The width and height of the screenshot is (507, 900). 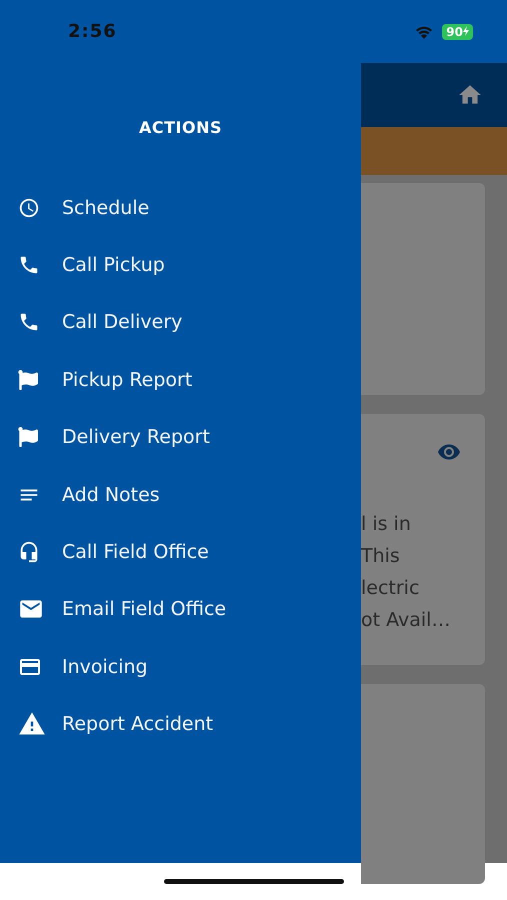 What do you see at coordinates (180, 609) in the screenshot?
I see `menu-item: Email Field Office` at bounding box center [180, 609].